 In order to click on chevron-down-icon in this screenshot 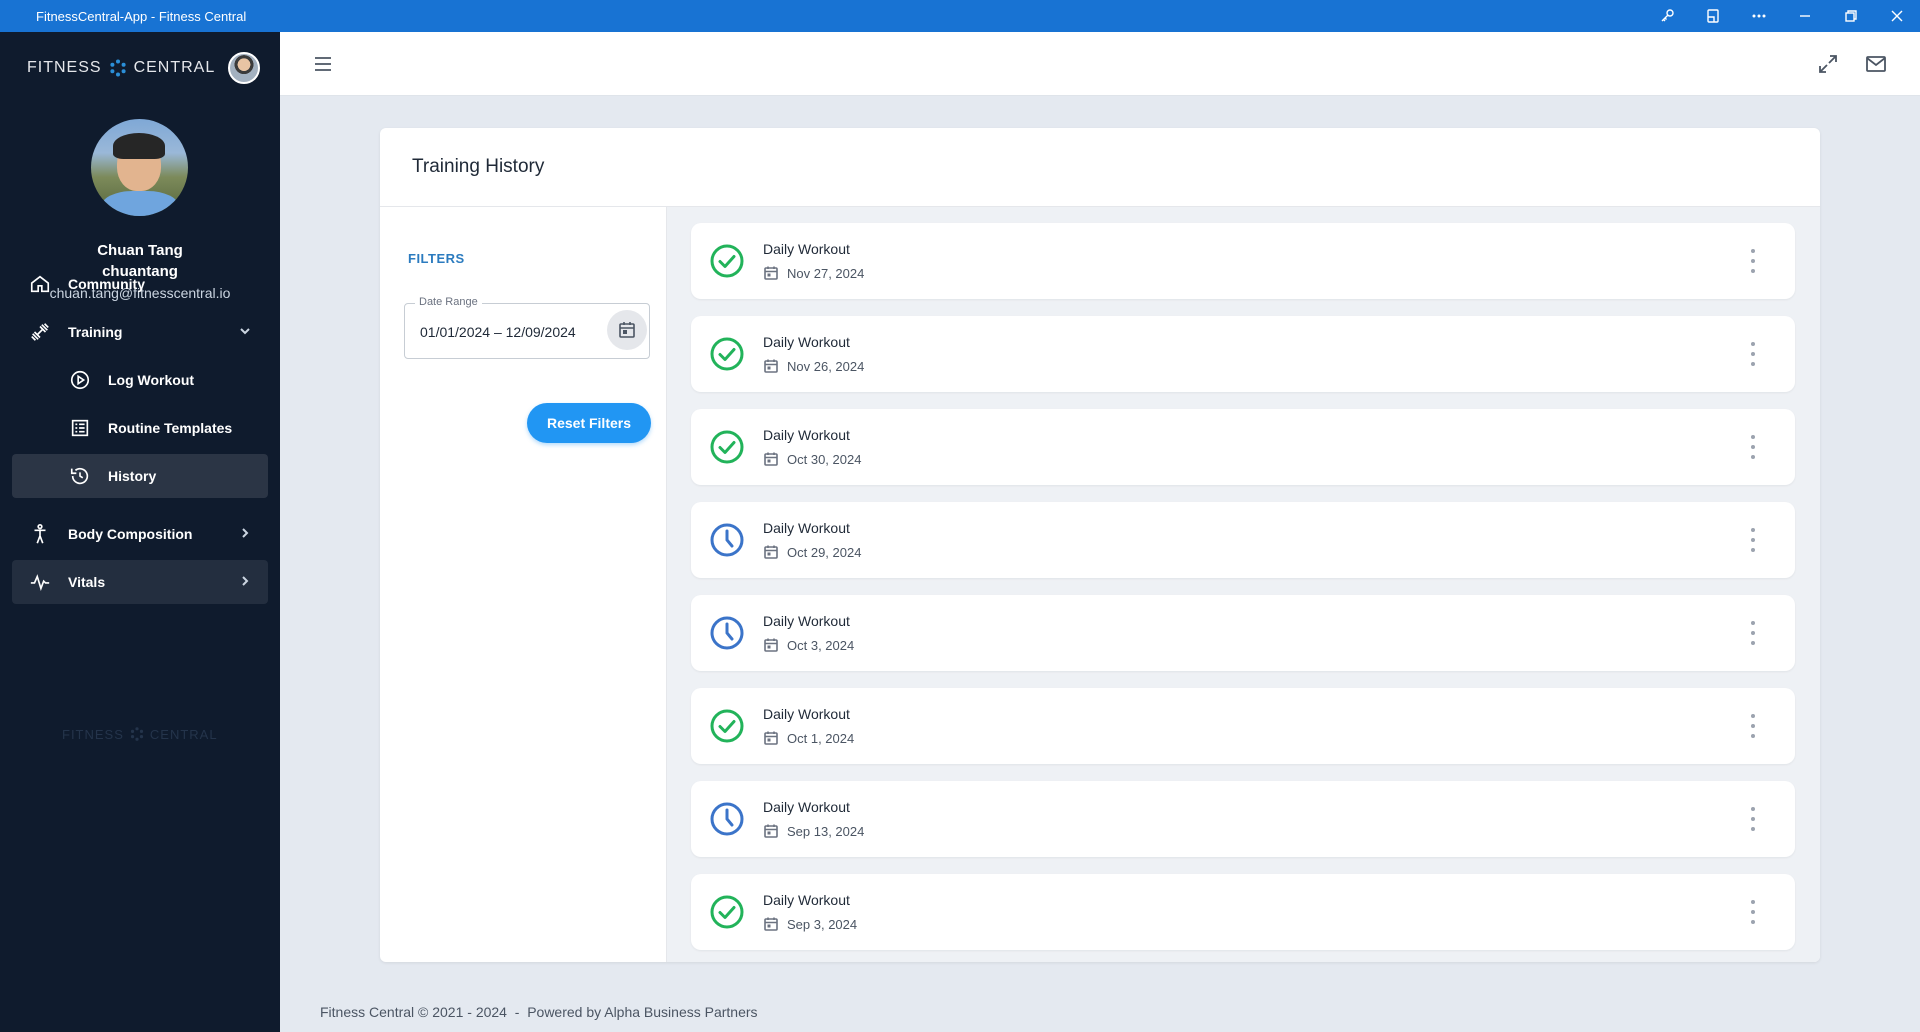, I will do `click(246, 332)`.